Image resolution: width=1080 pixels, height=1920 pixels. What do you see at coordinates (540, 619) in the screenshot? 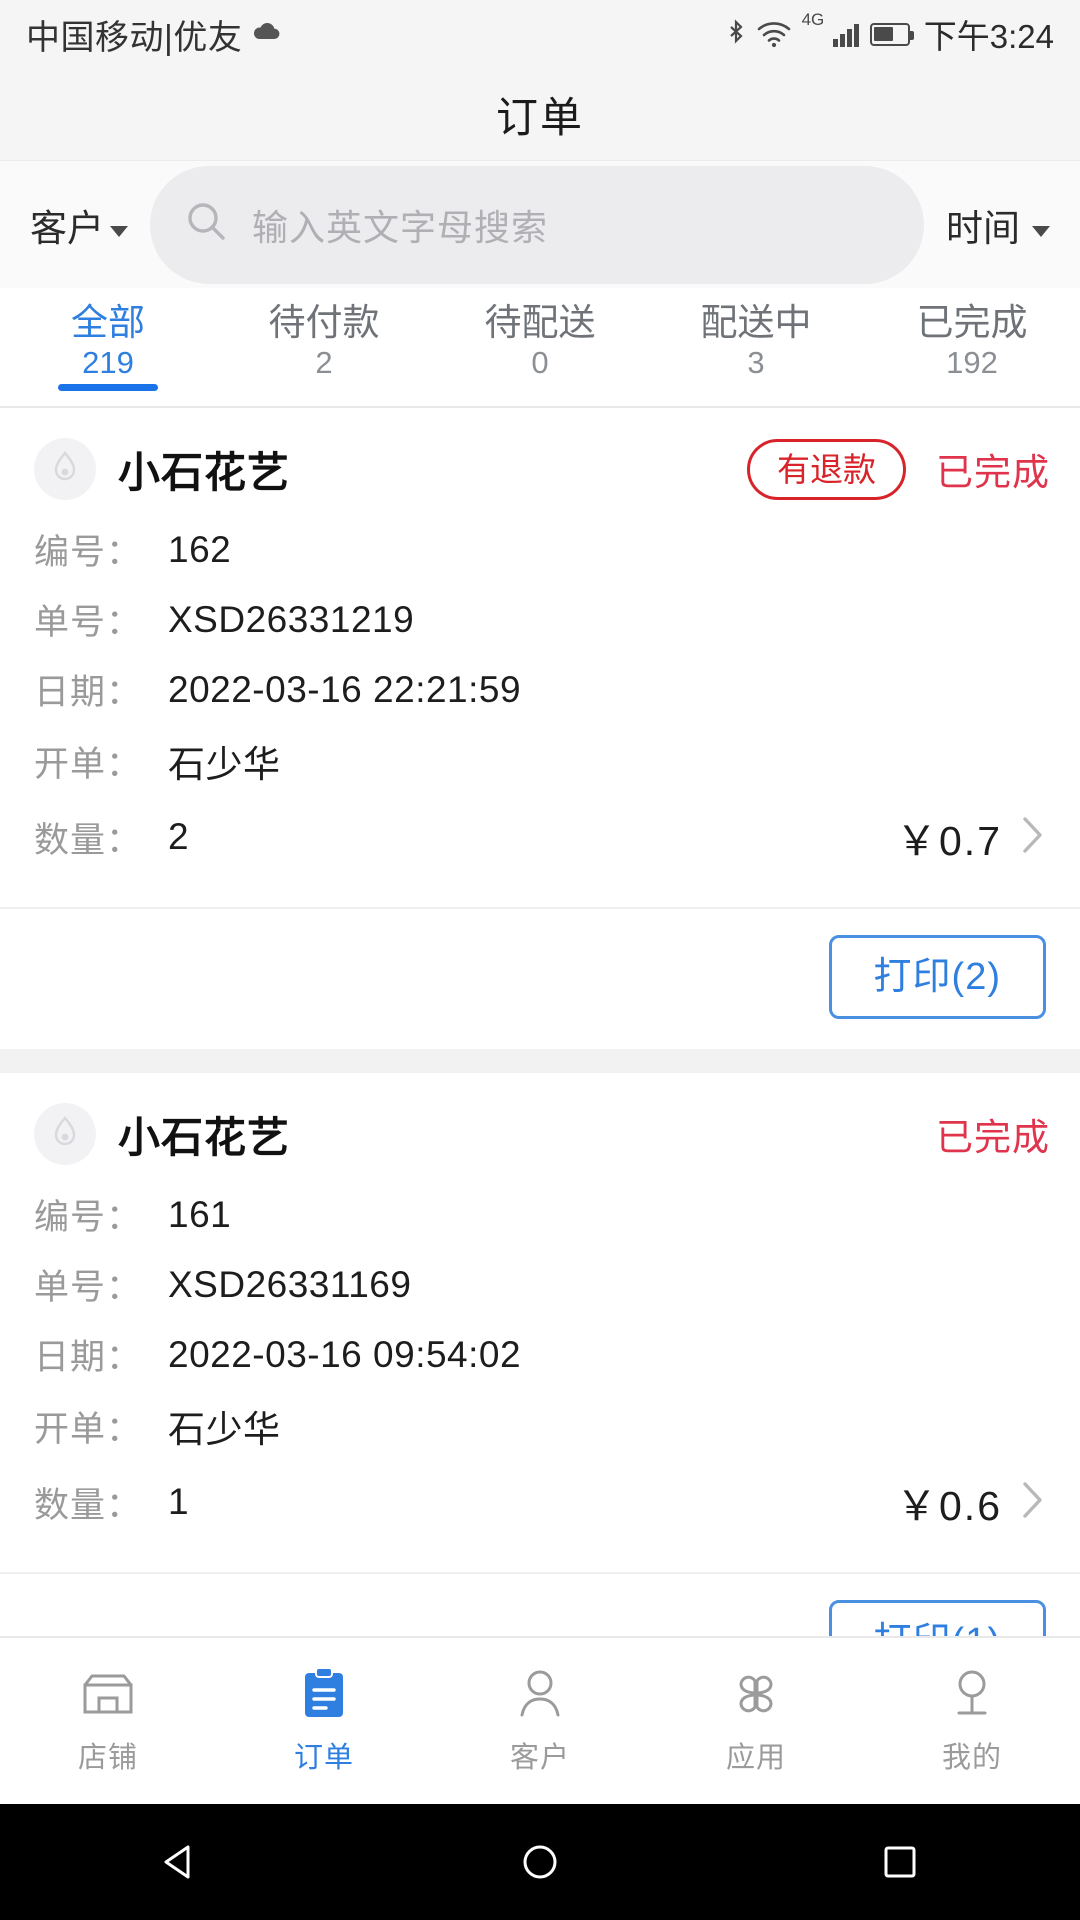
I see `bill-no-row: 单号： XSD26331219` at bounding box center [540, 619].